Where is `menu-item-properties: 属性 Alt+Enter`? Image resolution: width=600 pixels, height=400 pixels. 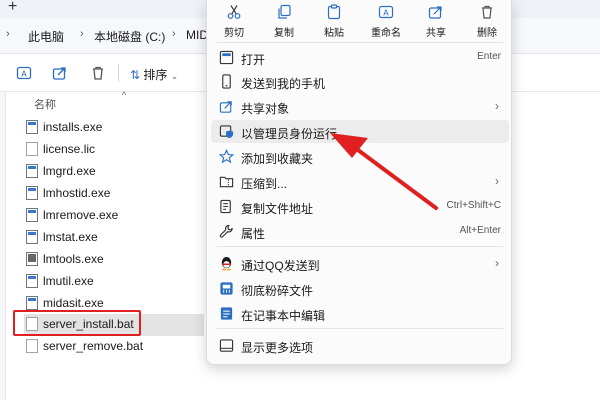 menu-item-properties: 属性 Alt+Enter is located at coordinates (360, 231).